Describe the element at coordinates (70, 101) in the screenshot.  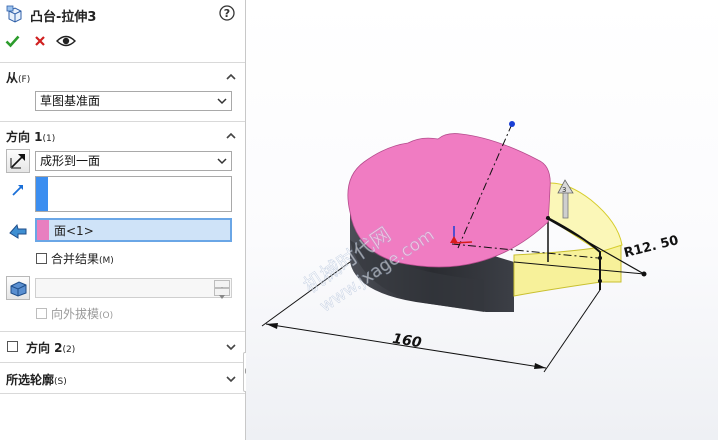
I see `from-start-condition-value: 草图基准面` at that location.